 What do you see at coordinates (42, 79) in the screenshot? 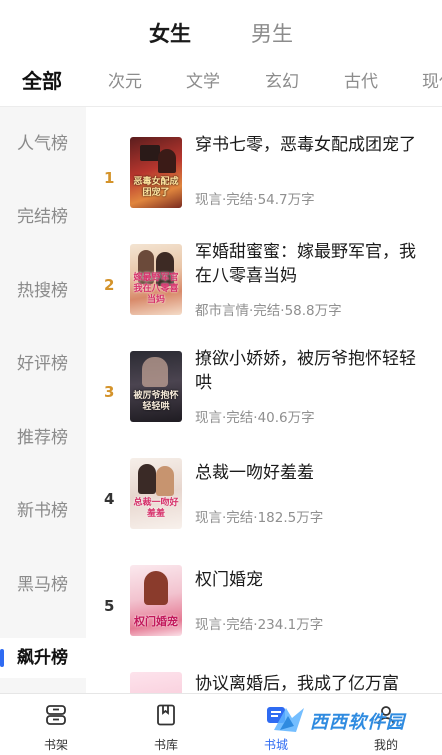
I see `tab-category-all: 全部` at bounding box center [42, 79].